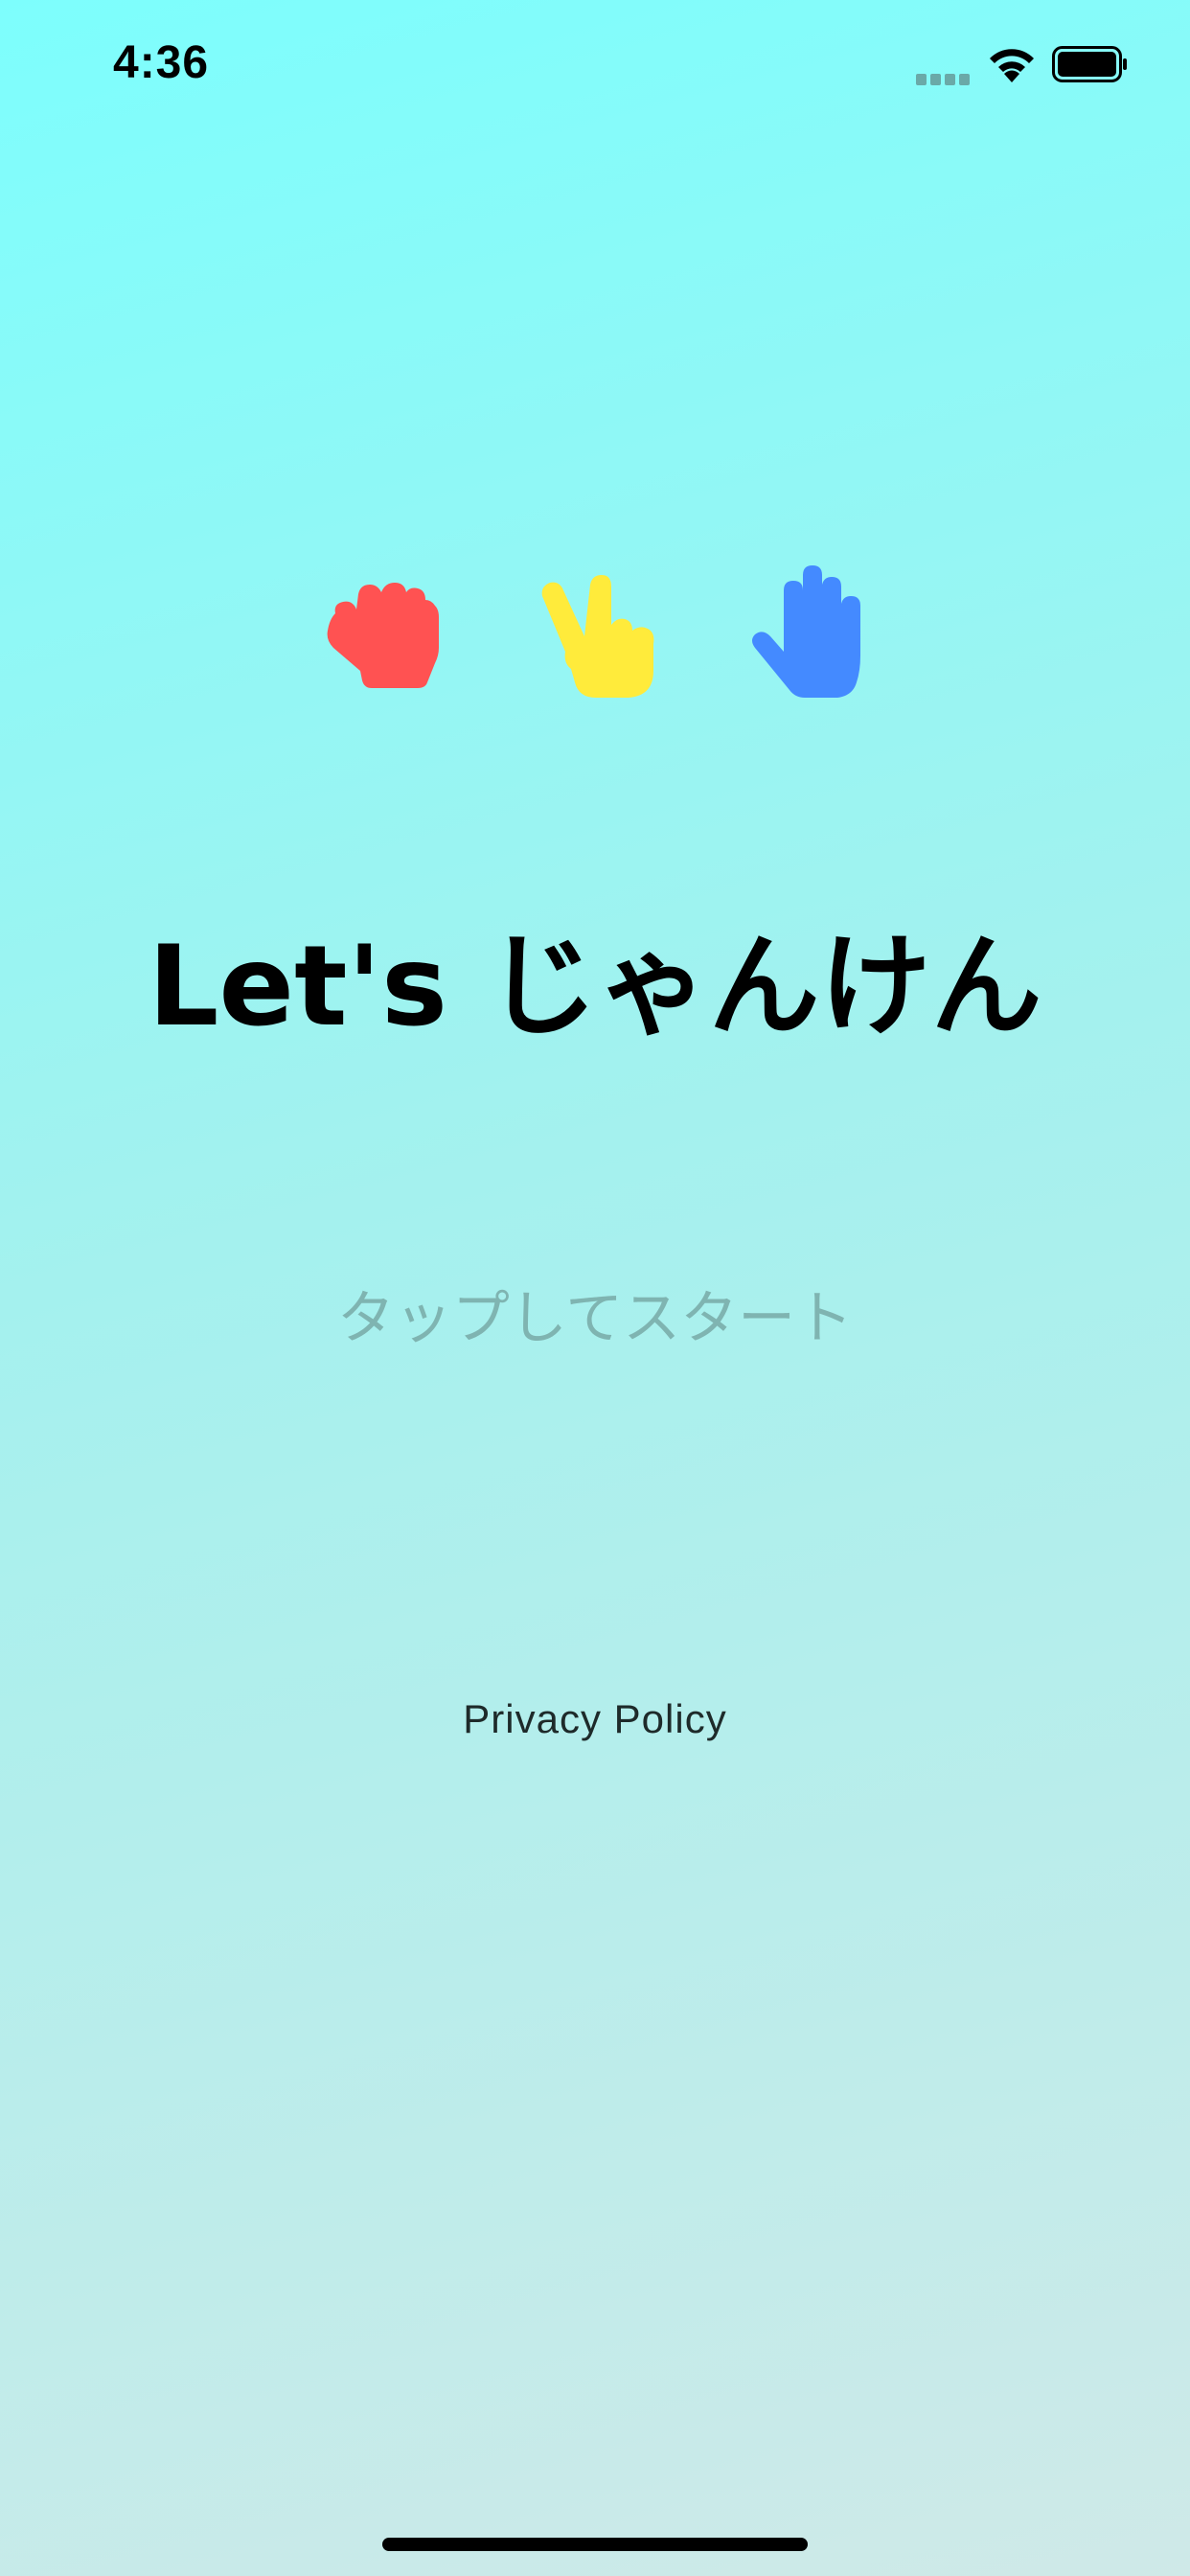 Image resolution: width=1190 pixels, height=2576 pixels. I want to click on hands-row, so click(595, 632).